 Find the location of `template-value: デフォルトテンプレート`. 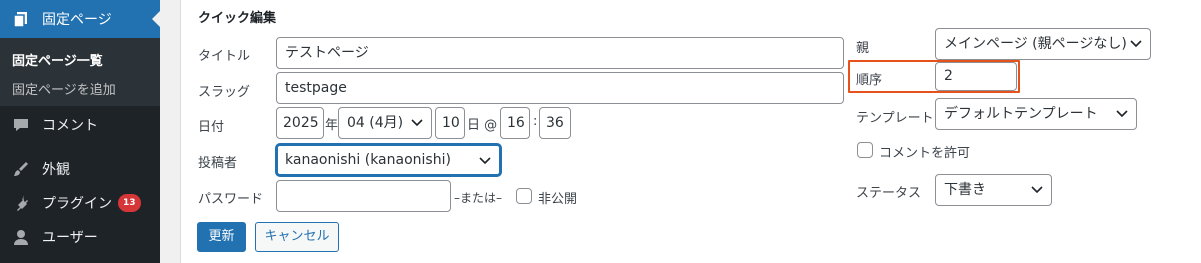

template-value: デフォルトテンプレート is located at coordinates (1021, 114).